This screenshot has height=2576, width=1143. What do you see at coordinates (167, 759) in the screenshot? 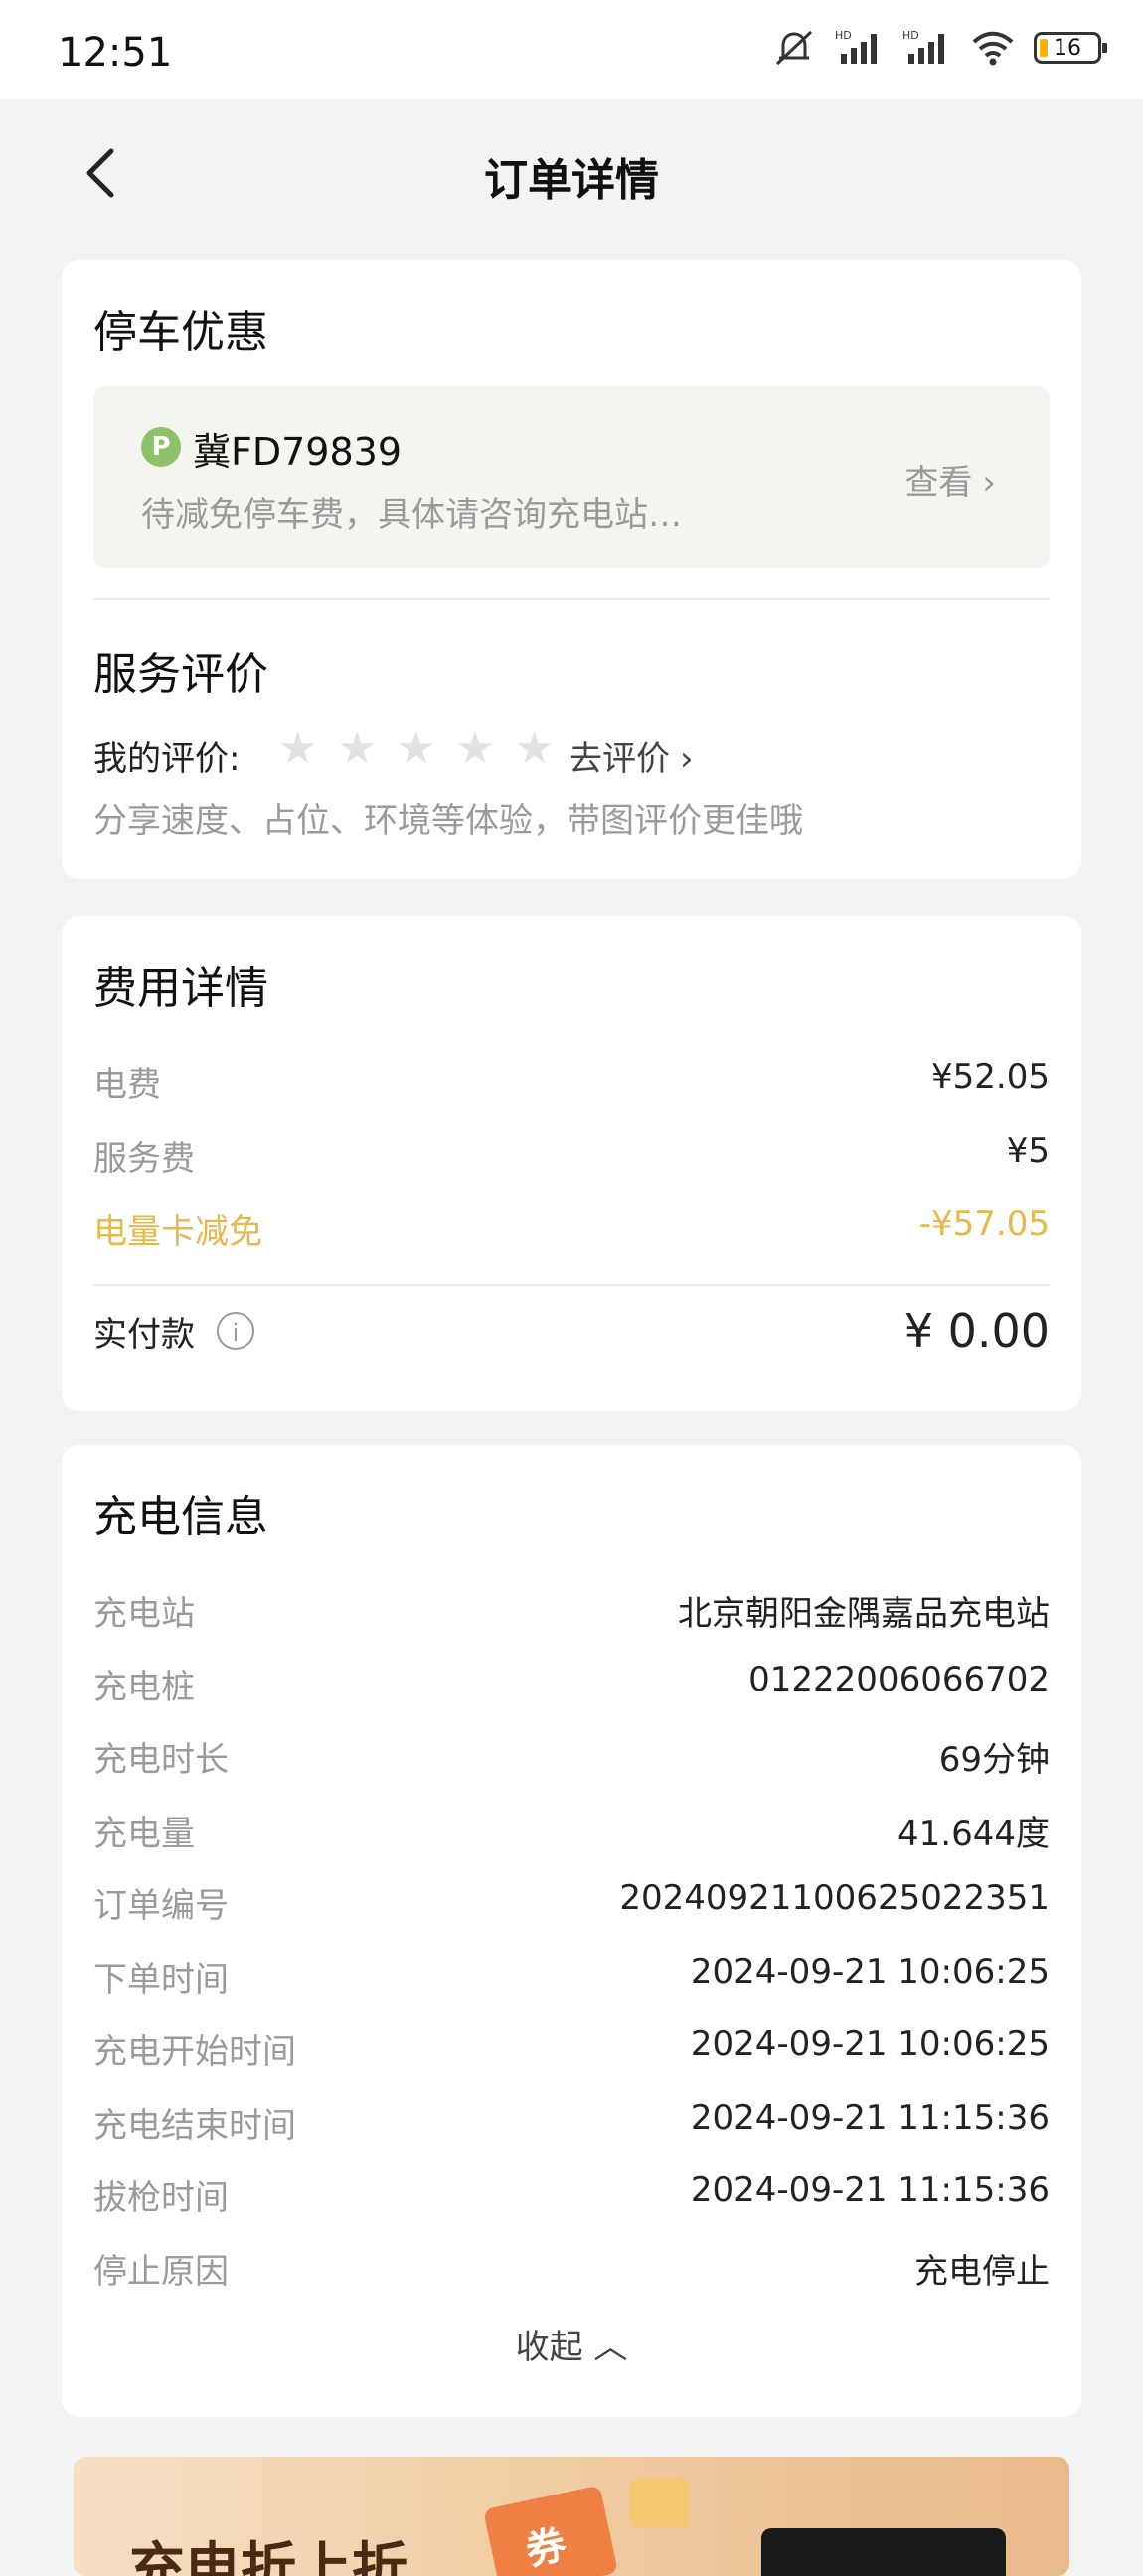
I see `my-rating-label: 我的评价:` at bounding box center [167, 759].